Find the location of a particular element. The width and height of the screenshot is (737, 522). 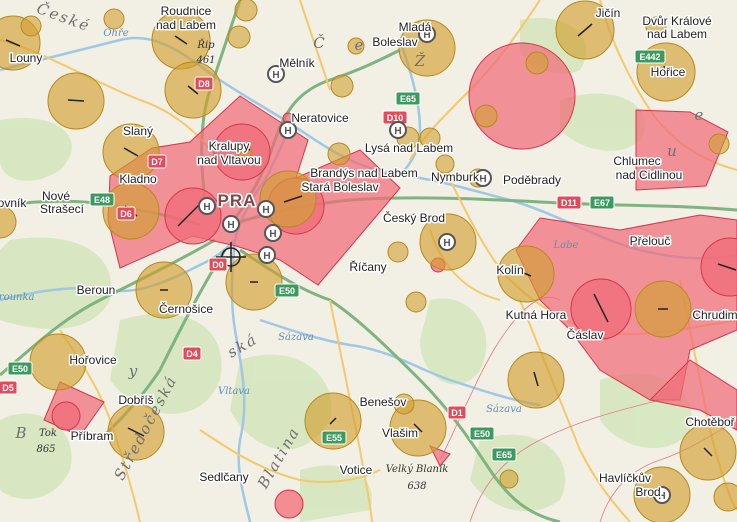

road-label: E67 is located at coordinates (602, 203).